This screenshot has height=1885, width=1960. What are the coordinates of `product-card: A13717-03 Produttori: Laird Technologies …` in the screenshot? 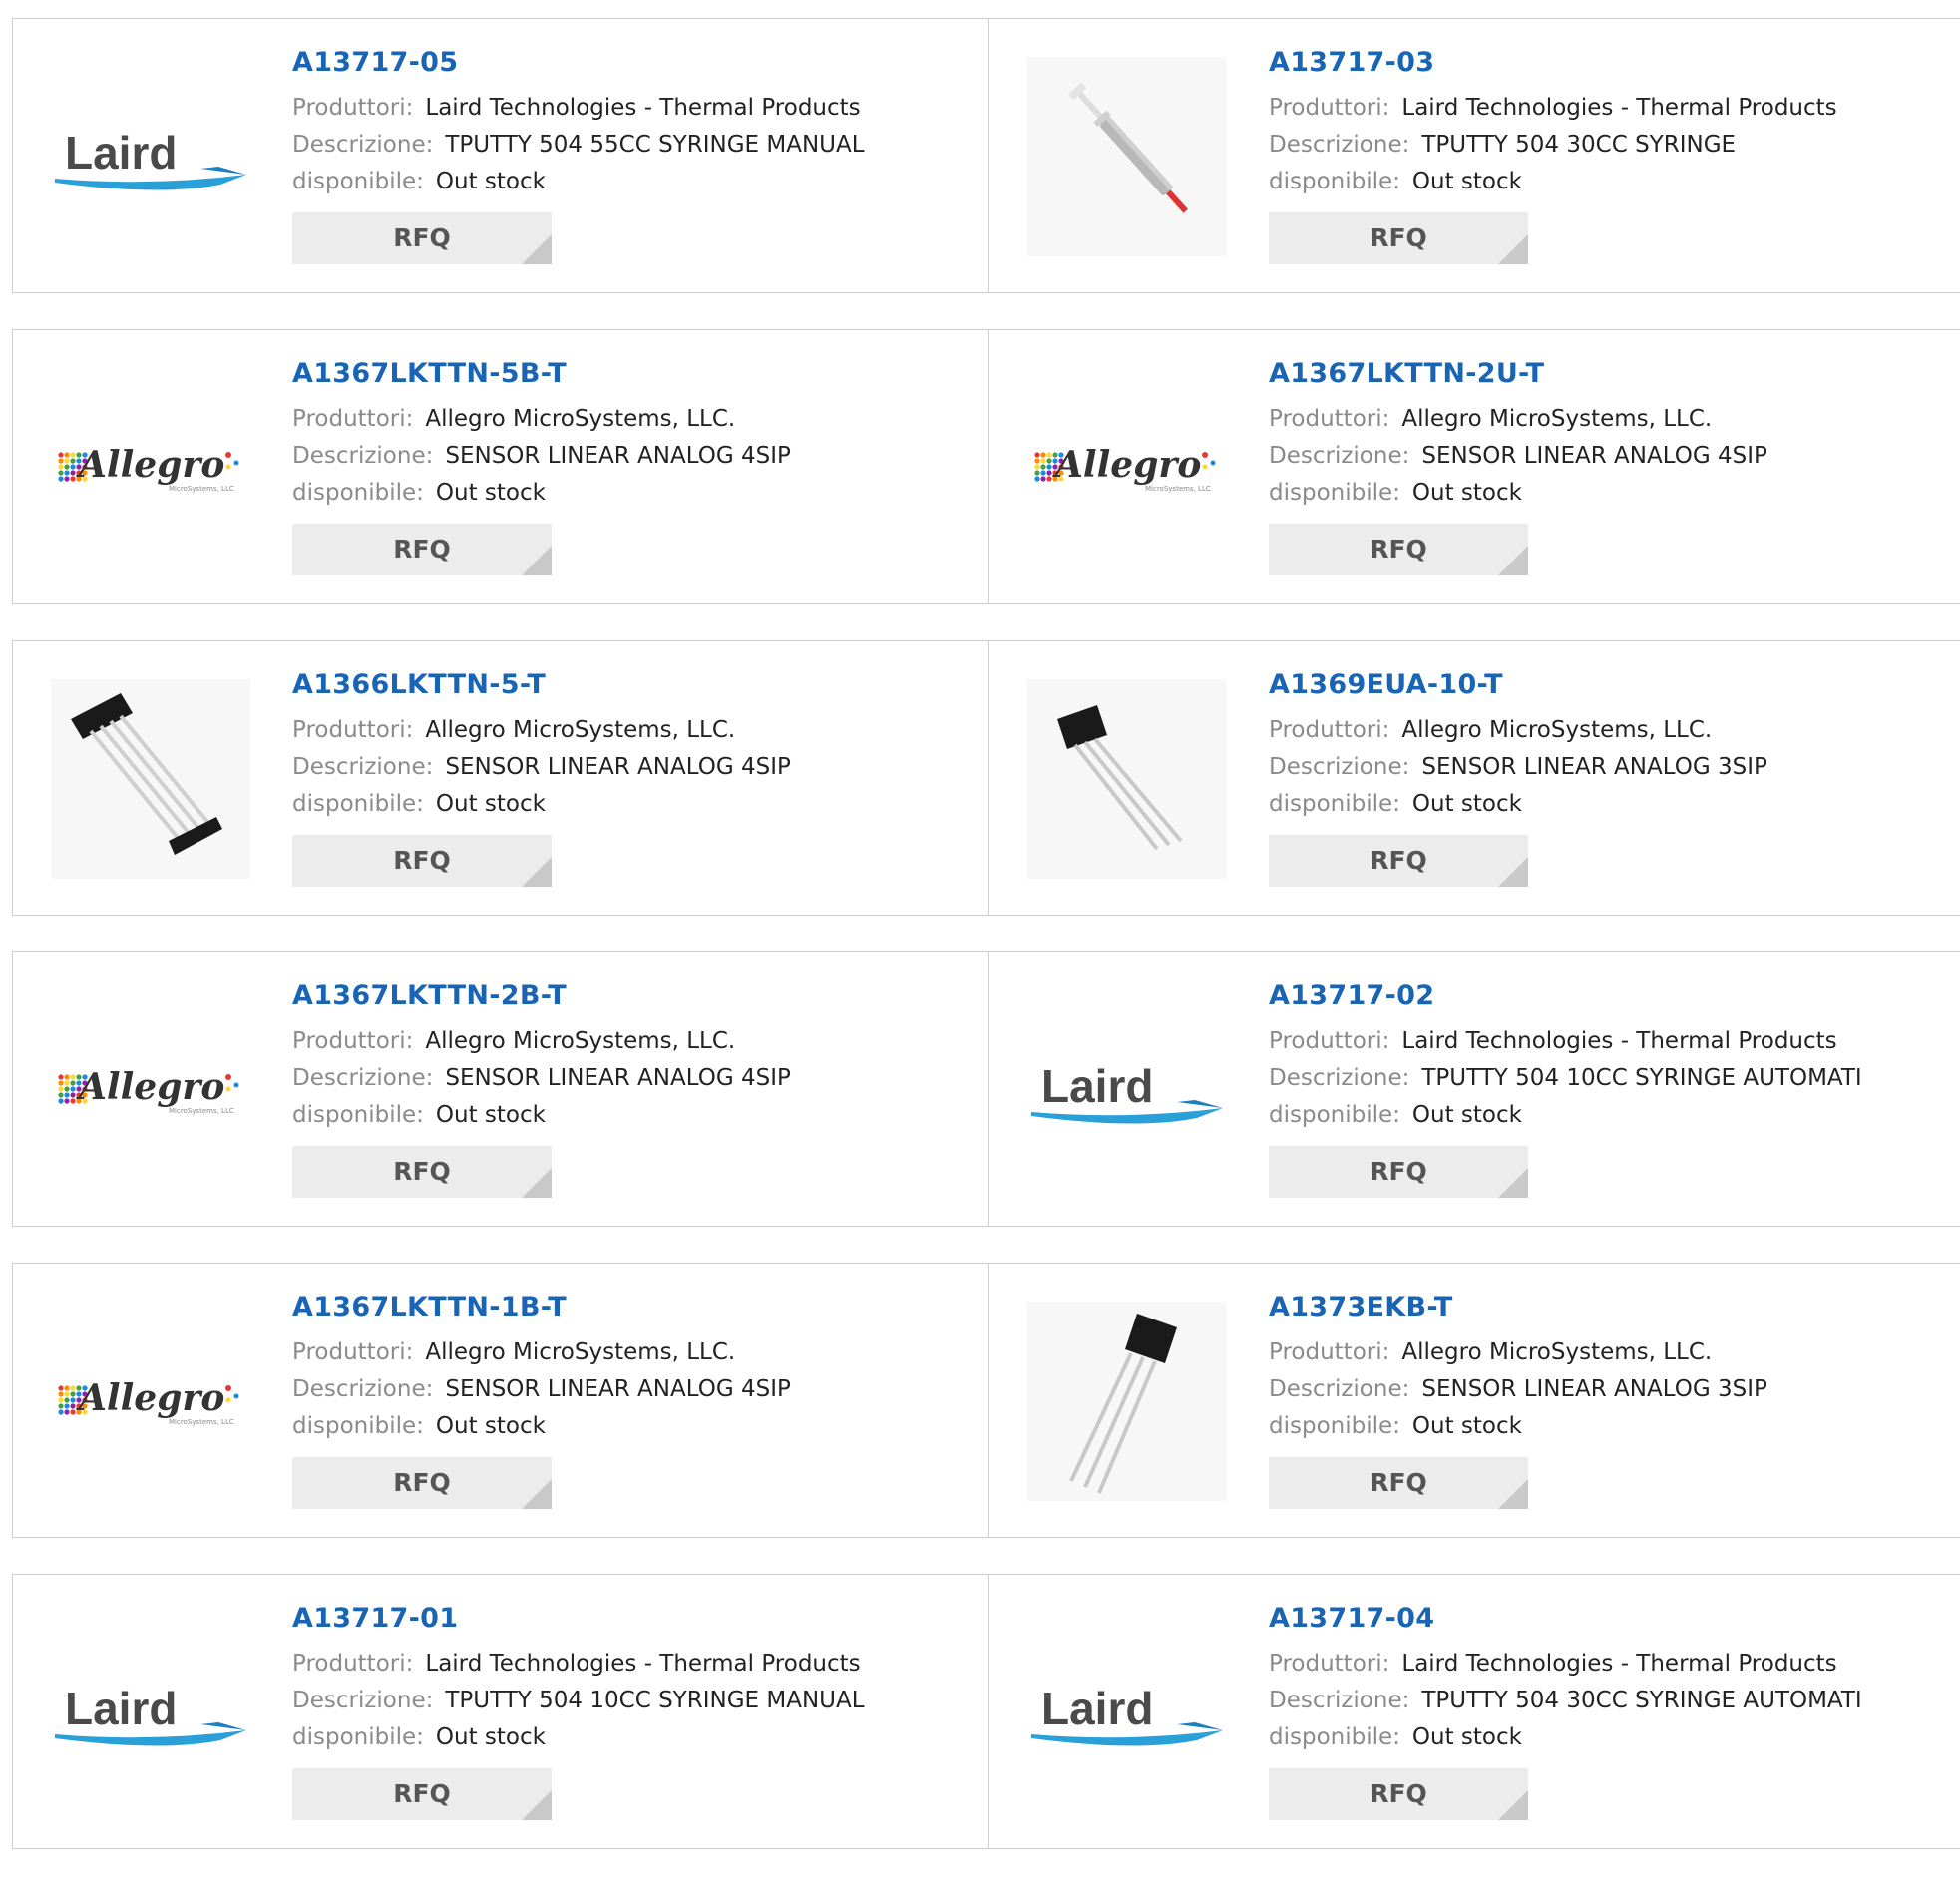 It's located at (1474, 155).